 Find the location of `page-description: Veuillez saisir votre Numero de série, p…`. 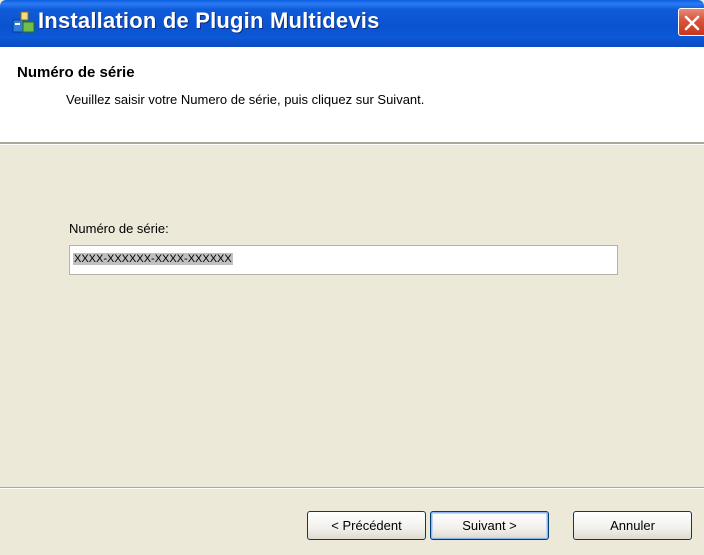

page-description: Veuillez saisir votre Numero de série, p… is located at coordinates (245, 99).